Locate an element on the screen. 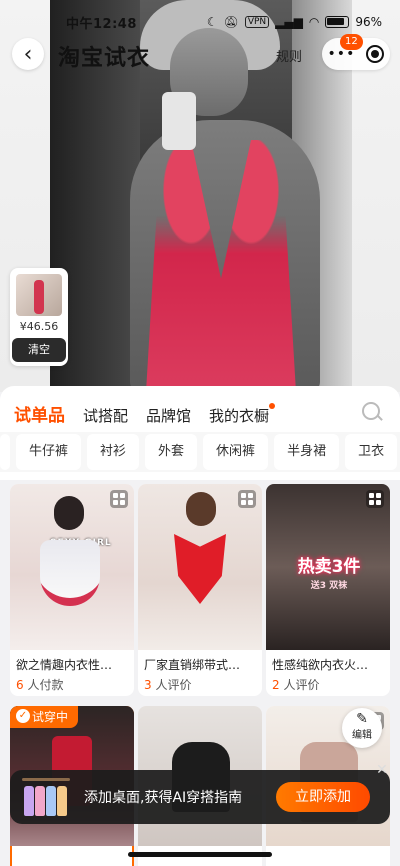  moon-icon: ☾ is located at coordinates (212, 22).